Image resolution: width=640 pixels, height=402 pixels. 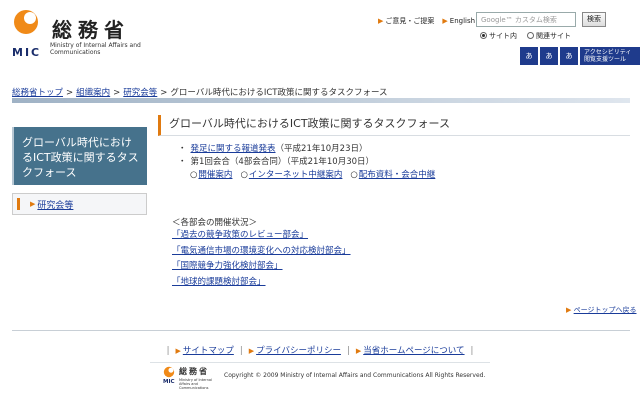 I want to click on logo-mic-text: MIC, so click(x=27, y=52).